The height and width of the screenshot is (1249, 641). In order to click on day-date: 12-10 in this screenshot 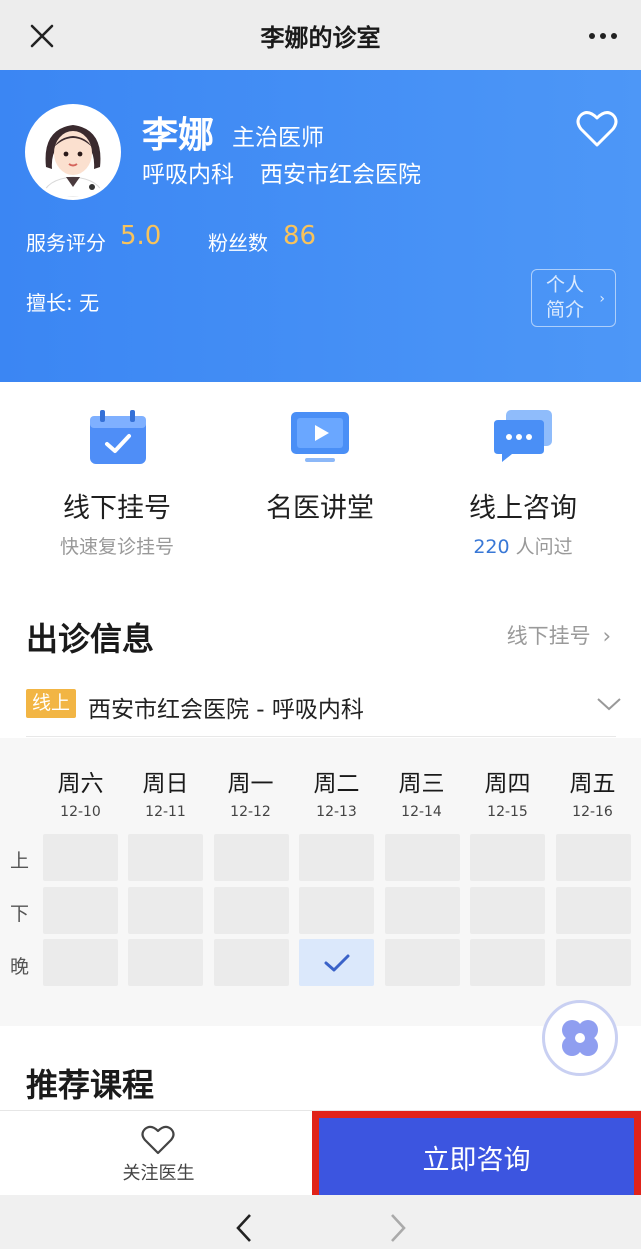, I will do `click(80, 812)`.